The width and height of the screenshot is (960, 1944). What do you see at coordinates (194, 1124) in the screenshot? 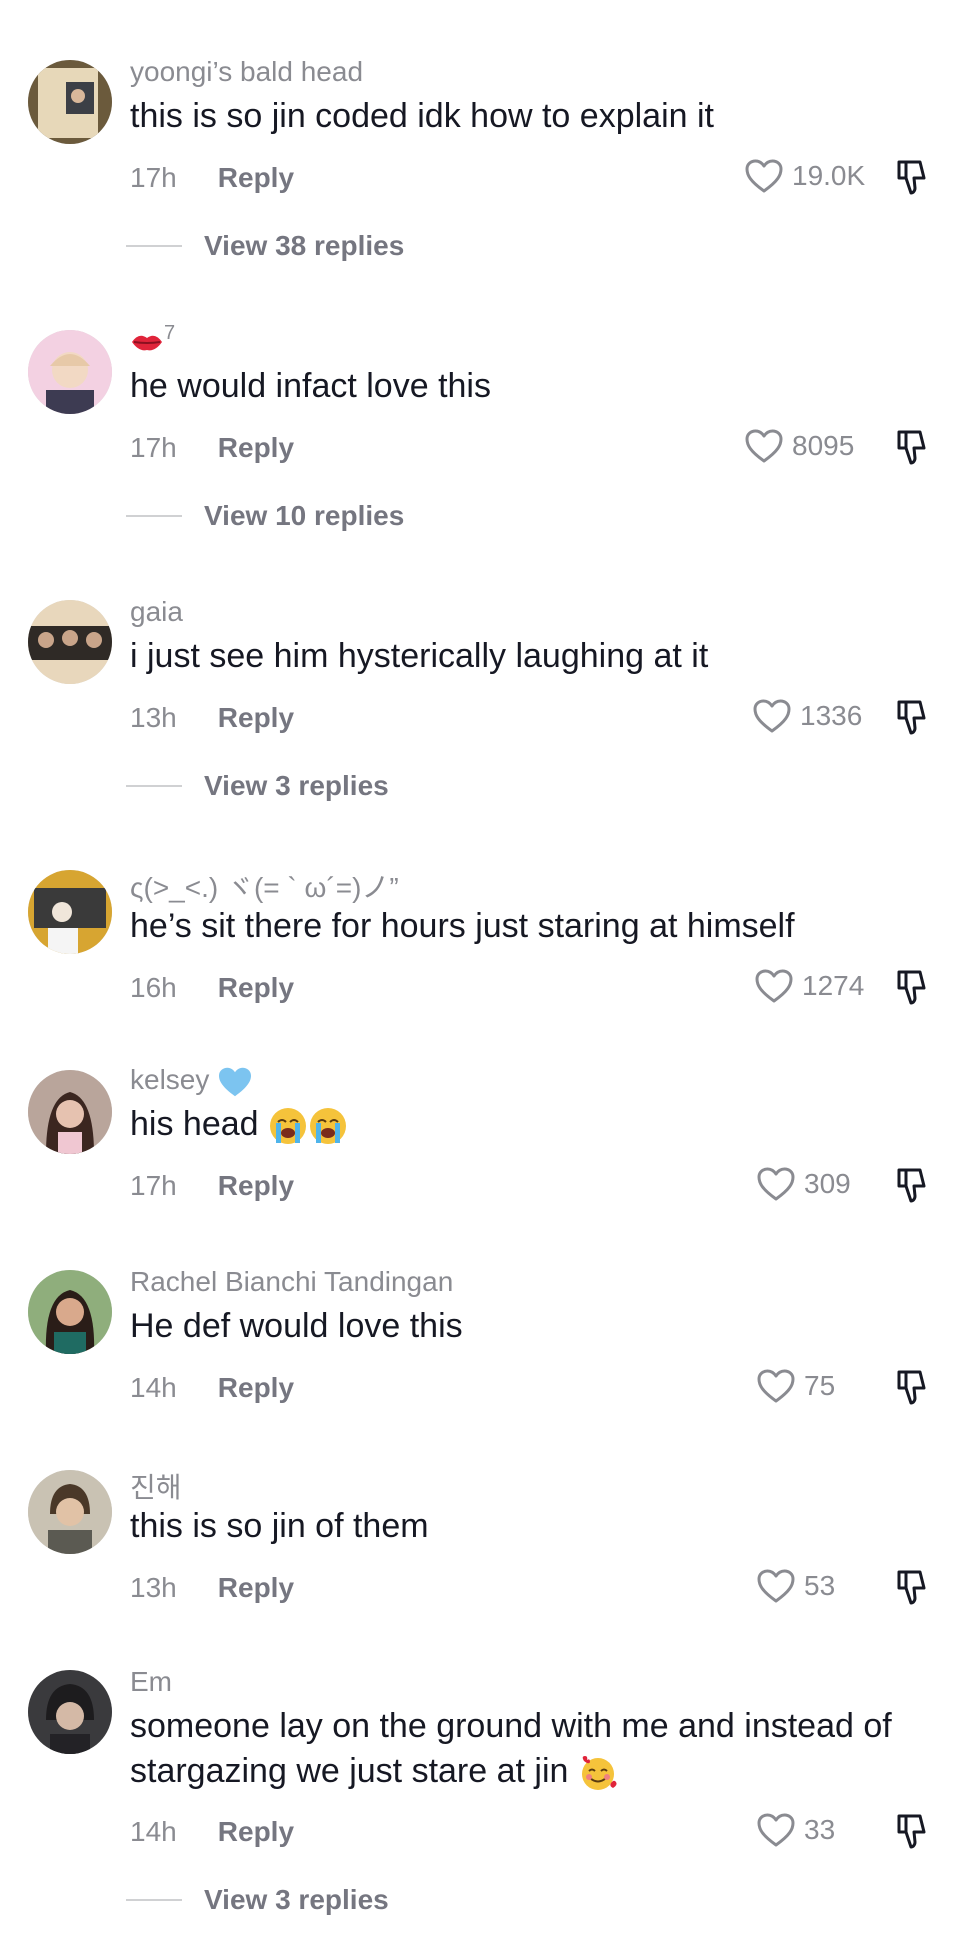
I see `comment-text-label: his head` at bounding box center [194, 1124].